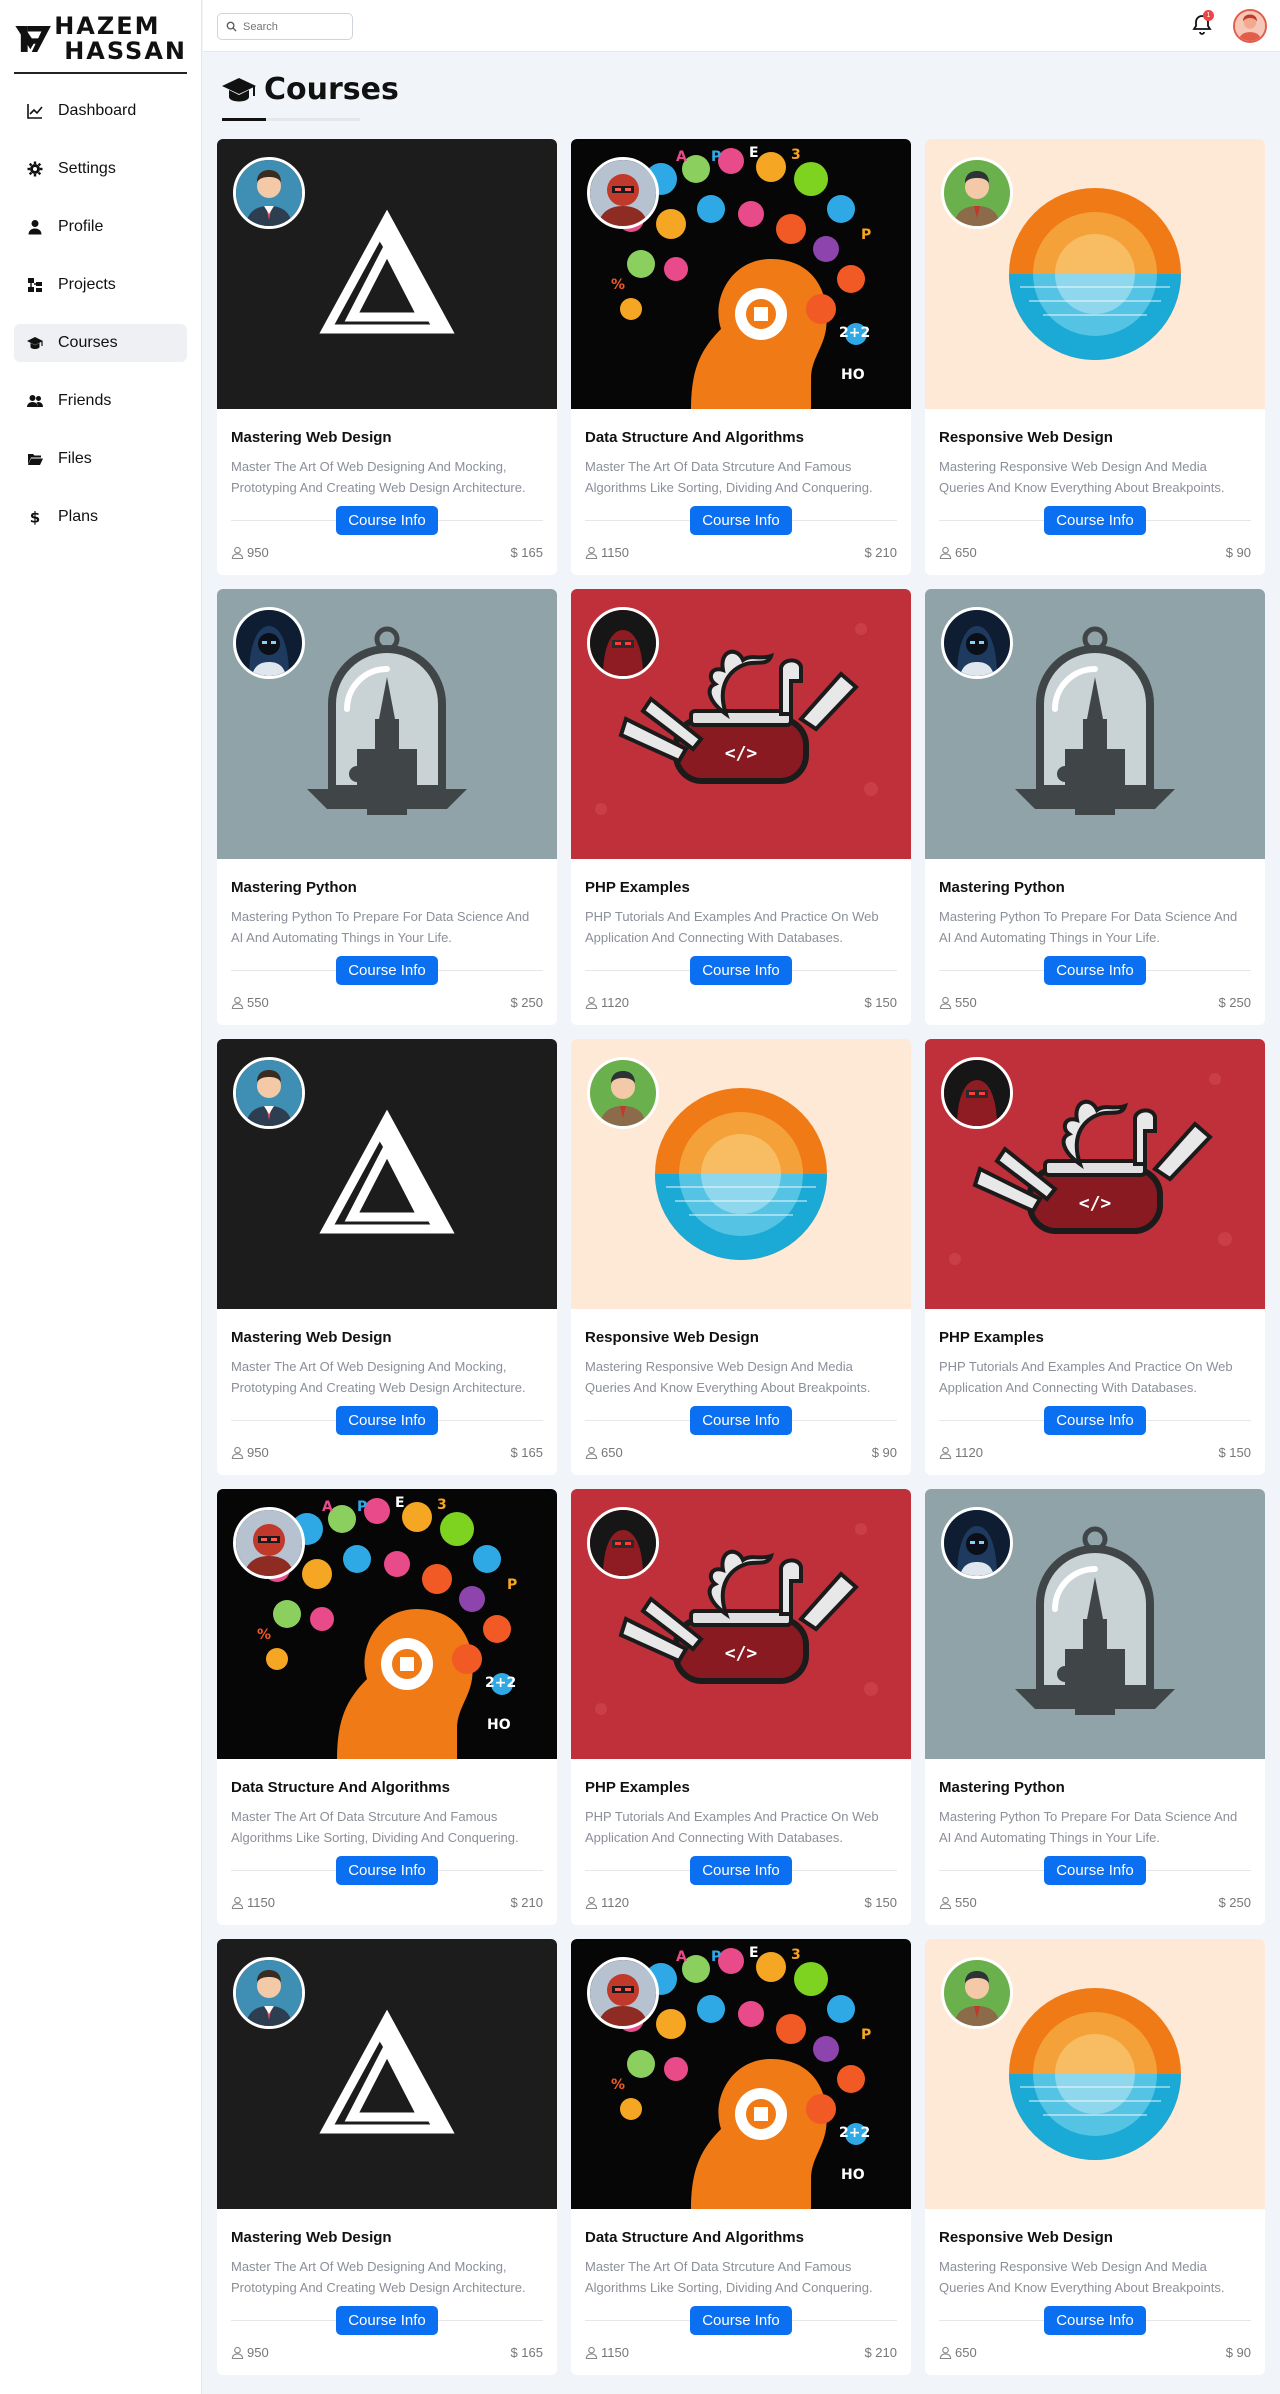  I want to click on course-title: Responsive Web Design, so click(672, 1337).